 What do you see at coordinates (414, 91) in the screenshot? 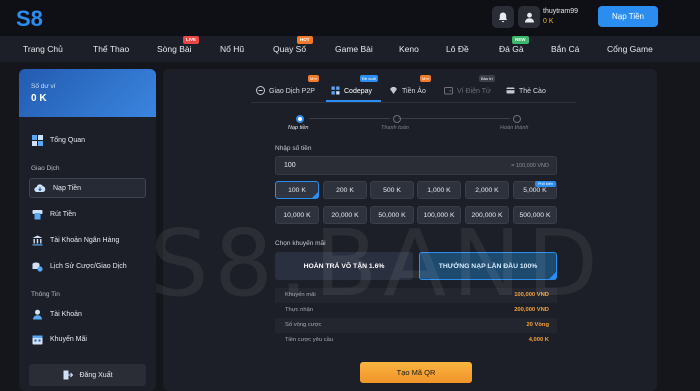
I see `tab-crypto-label: Tiền Ảo` at bounding box center [414, 91].